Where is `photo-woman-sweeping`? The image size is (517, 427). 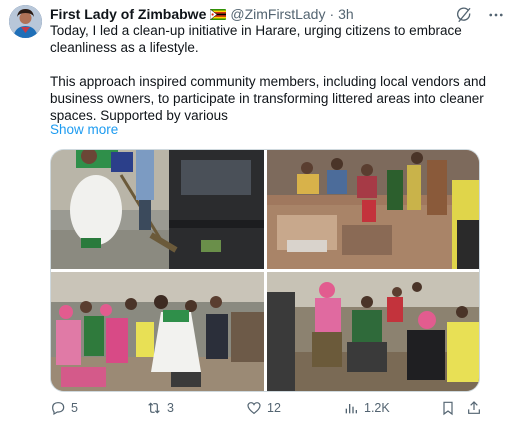
photo-woman-sweeping is located at coordinates (157, 209).